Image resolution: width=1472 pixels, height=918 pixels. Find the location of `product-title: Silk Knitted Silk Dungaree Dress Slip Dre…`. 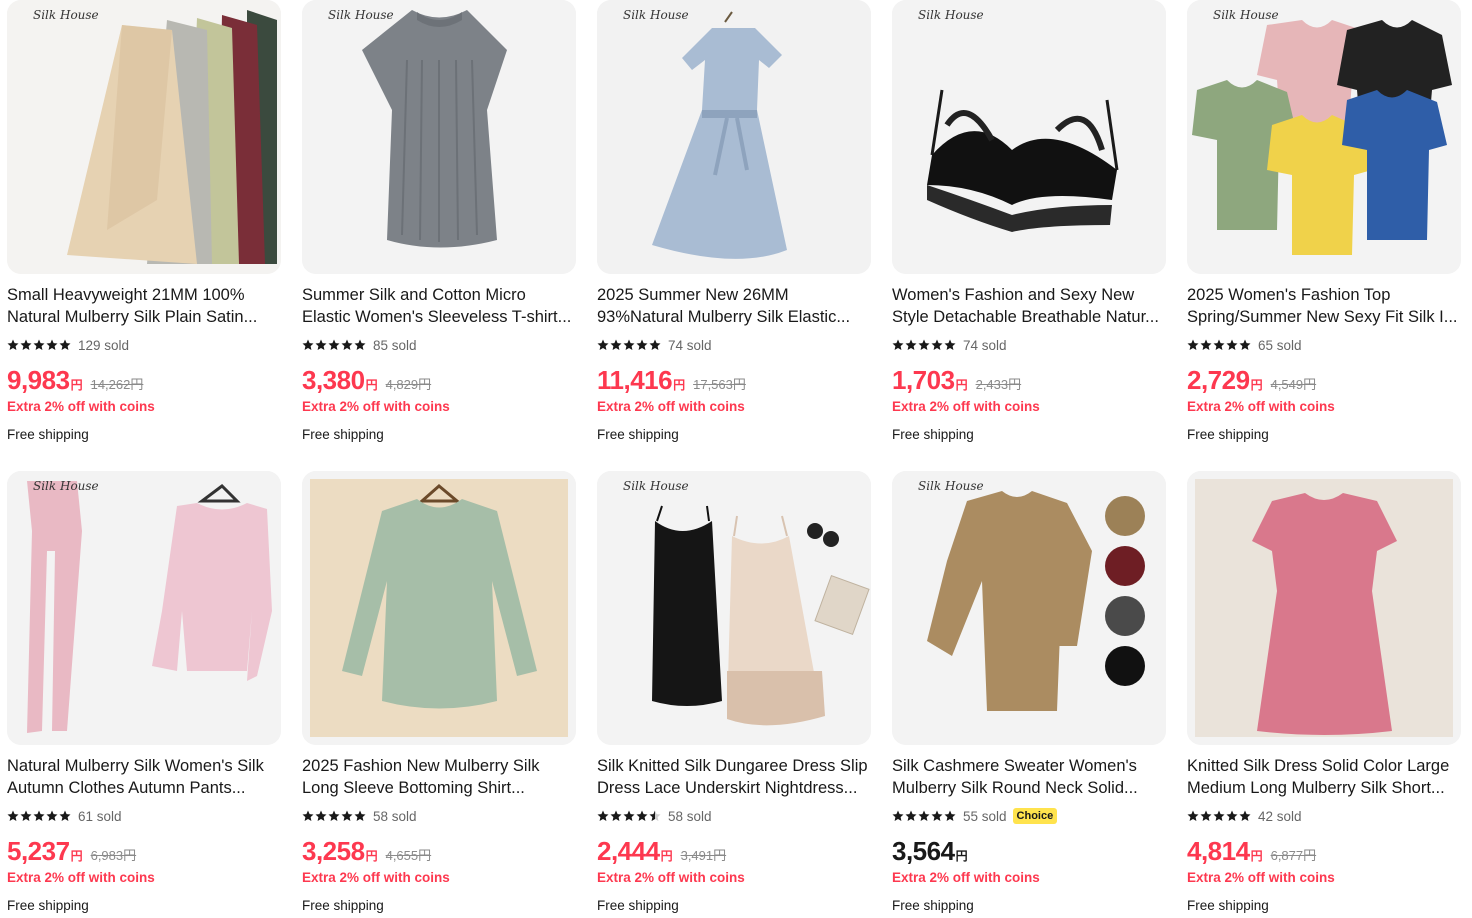

product-title: Silk Knitted Silk Dungaree Dress Slip Dre… is located at coordinates (734, 778).